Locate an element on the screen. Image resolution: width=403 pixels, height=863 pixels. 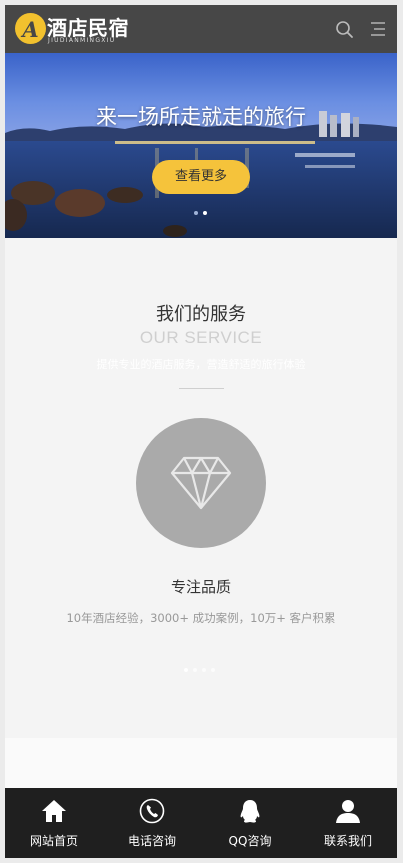
service-title-en: OUR SERVICE is located at coordinates (201, 337).